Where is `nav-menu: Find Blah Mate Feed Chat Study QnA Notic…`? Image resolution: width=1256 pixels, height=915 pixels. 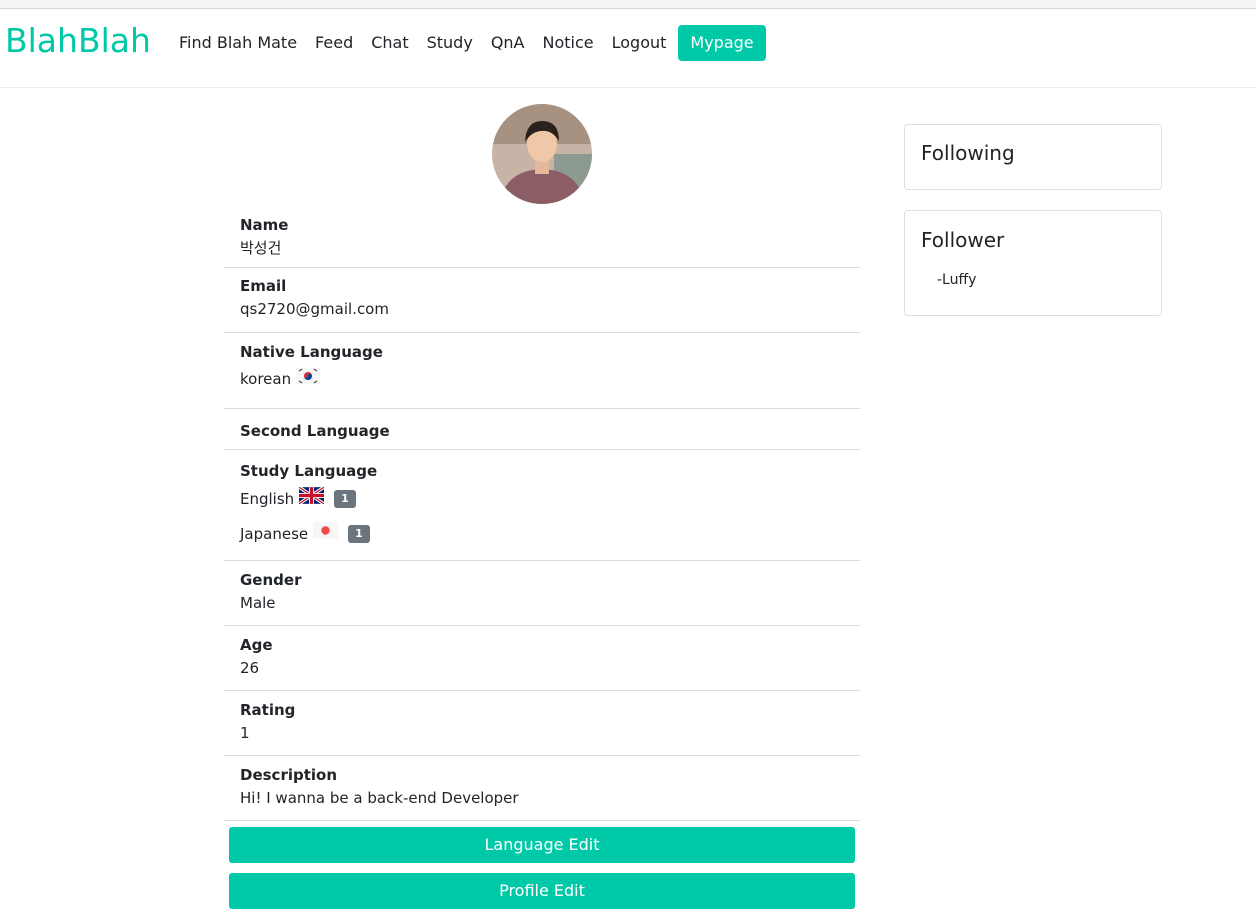
nav-menu: Find Blah Mate Feed Chat Study QnA Notic… is located at coordinates (468, 43).